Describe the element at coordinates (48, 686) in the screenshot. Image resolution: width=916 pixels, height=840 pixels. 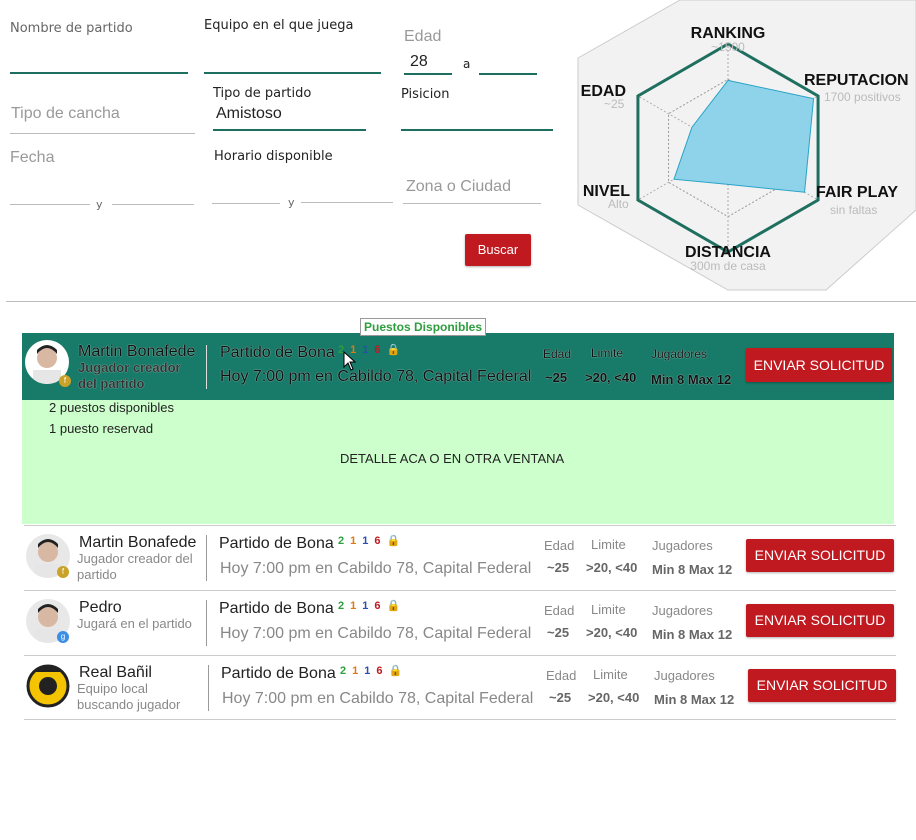
I see `avatar` at that location.